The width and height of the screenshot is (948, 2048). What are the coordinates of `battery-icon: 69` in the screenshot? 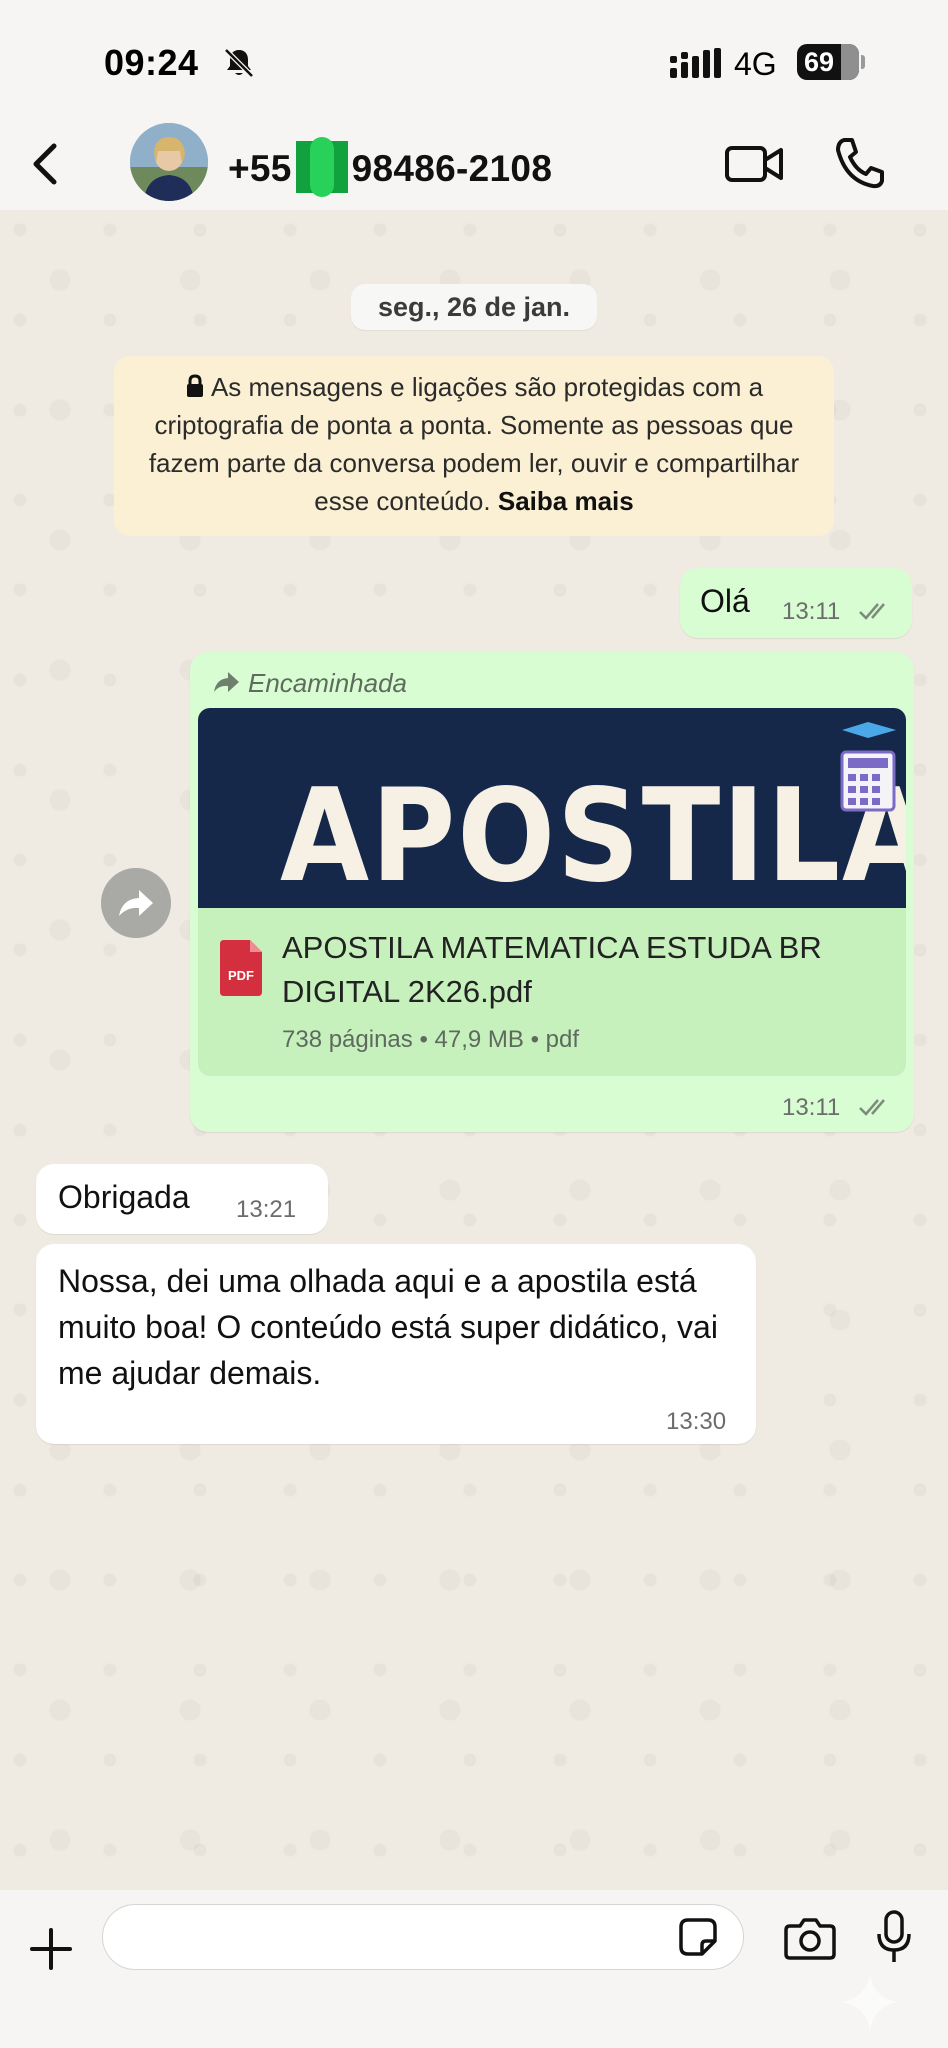 It's located at (828, 62).